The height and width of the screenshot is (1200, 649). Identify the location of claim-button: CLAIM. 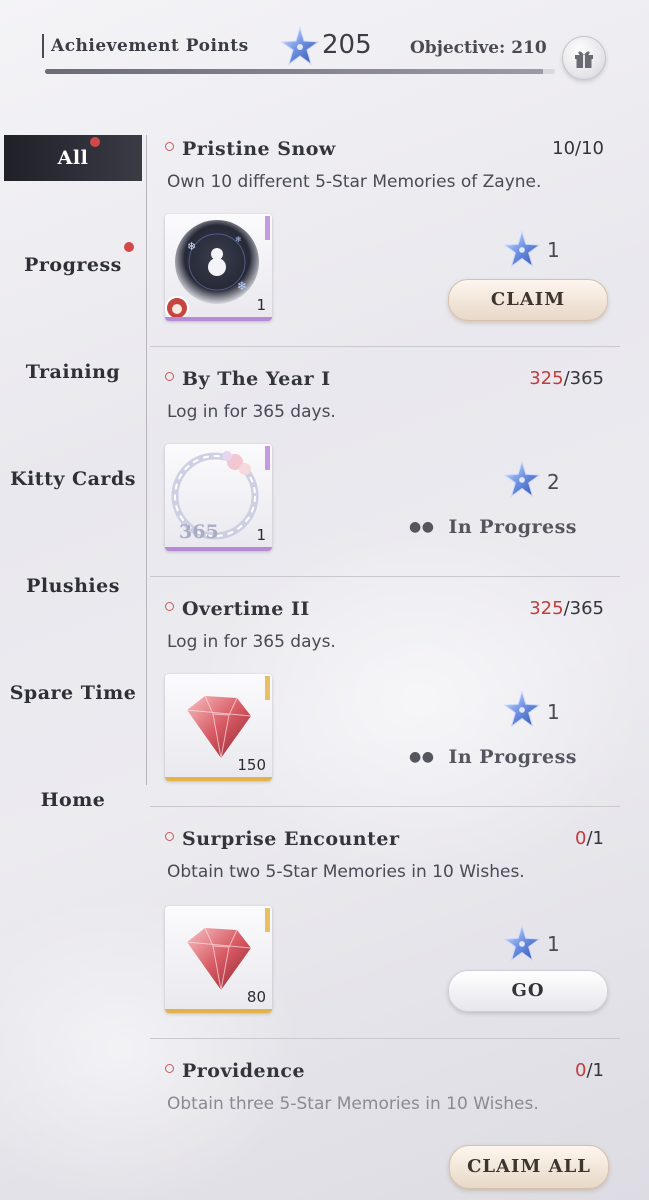
(528, 300).